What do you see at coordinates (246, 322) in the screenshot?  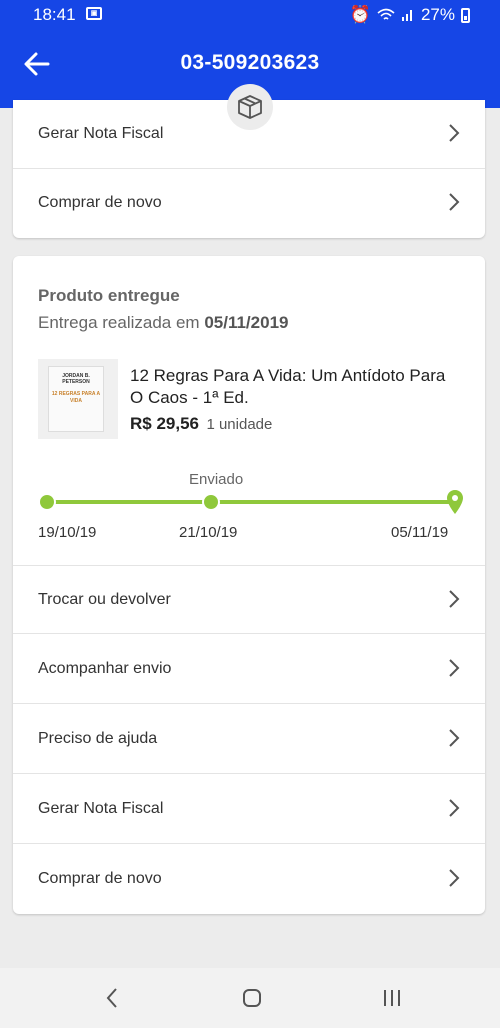 I see `delivery-date: 05/11/2019` at bounding box center [246, 322].